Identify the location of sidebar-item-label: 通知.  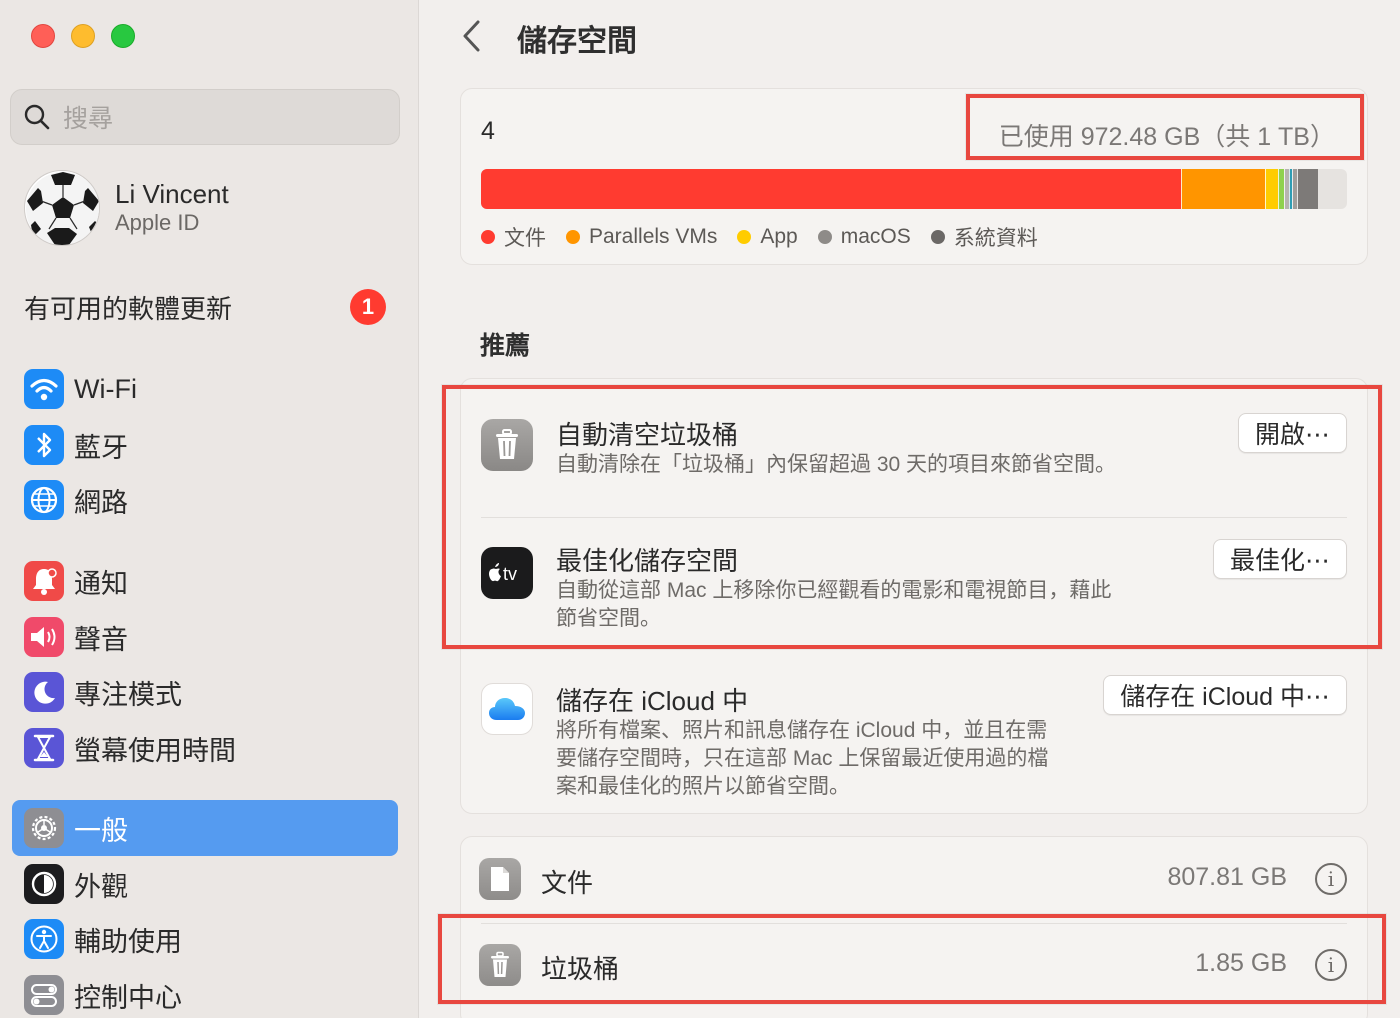
(101, 583).